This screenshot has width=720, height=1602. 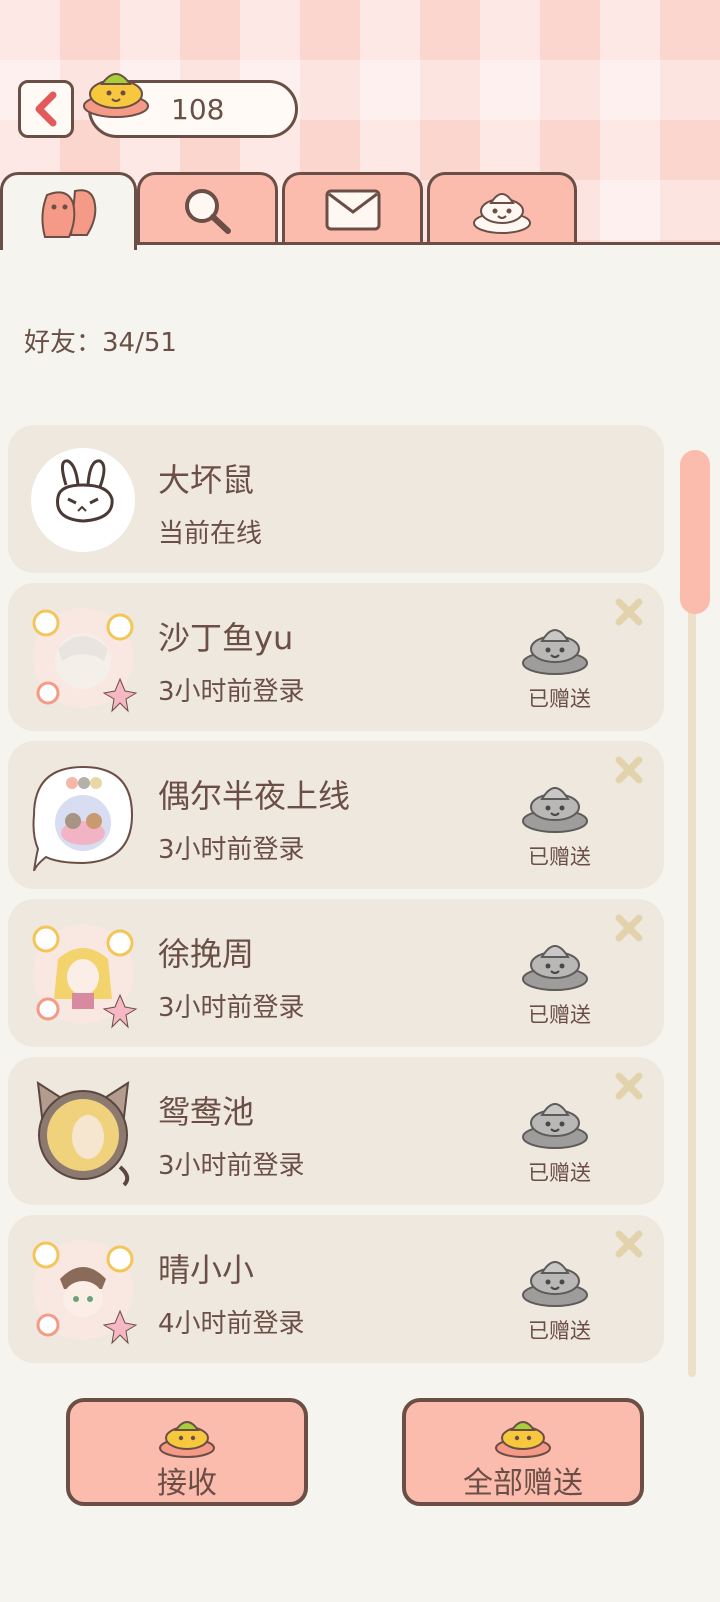 I want to click on friend-card: 徐挽周 3小时前登录 已赠送, so click(x=336, y=973).